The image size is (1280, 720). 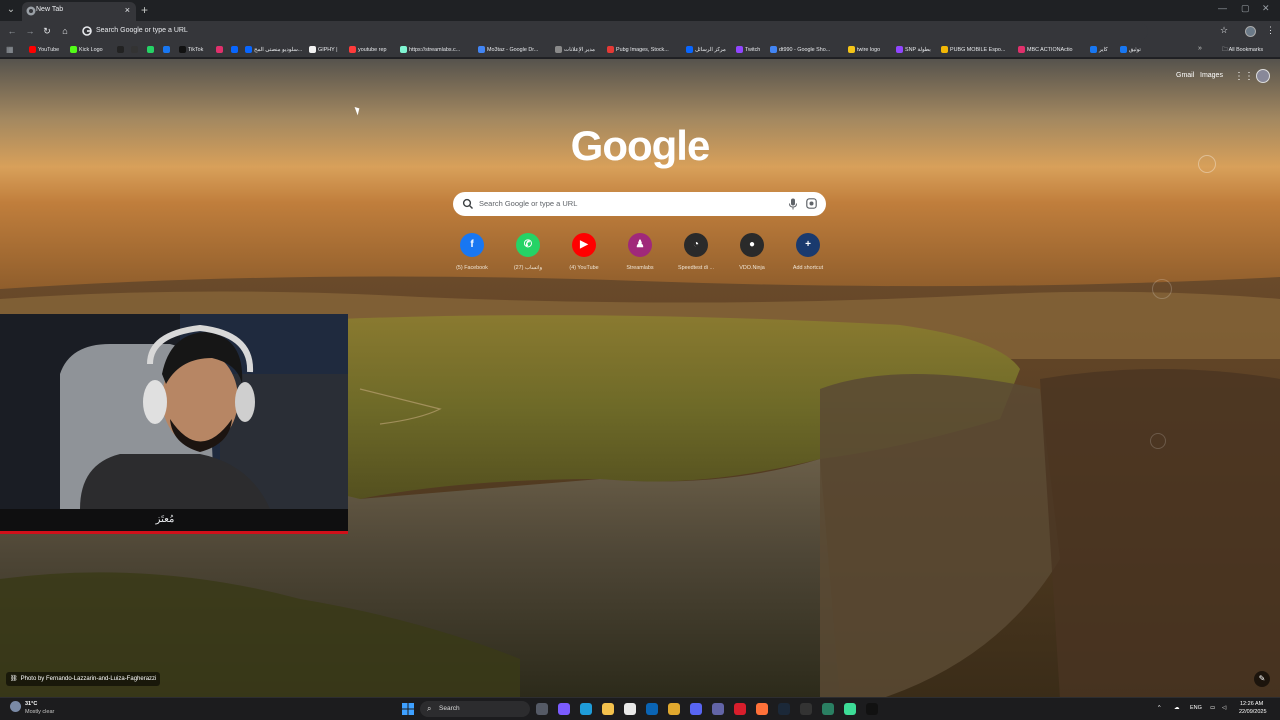 What do you see at coordinates (1266, 8) in the screenshot?
I see `close-window-button: ✕` at bounding box center [1266, 8].